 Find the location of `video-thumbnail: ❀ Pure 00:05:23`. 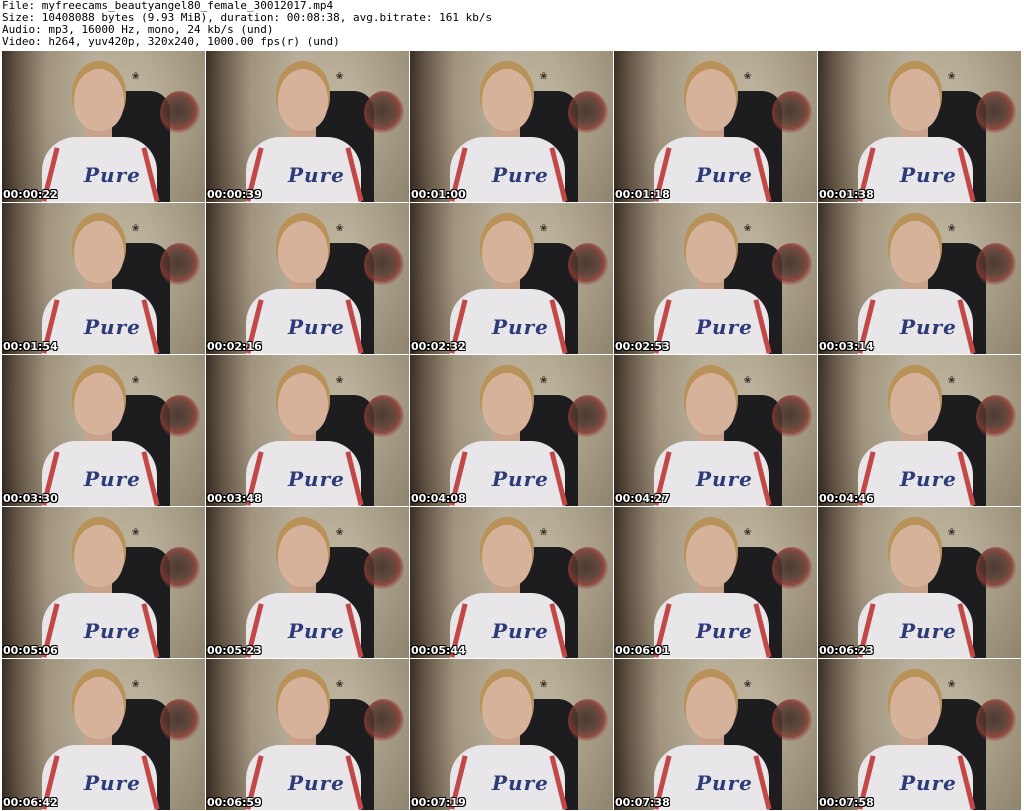

video-thumbnail: ❀ Pure 00:05:23 is located at coordinates (307, 582).